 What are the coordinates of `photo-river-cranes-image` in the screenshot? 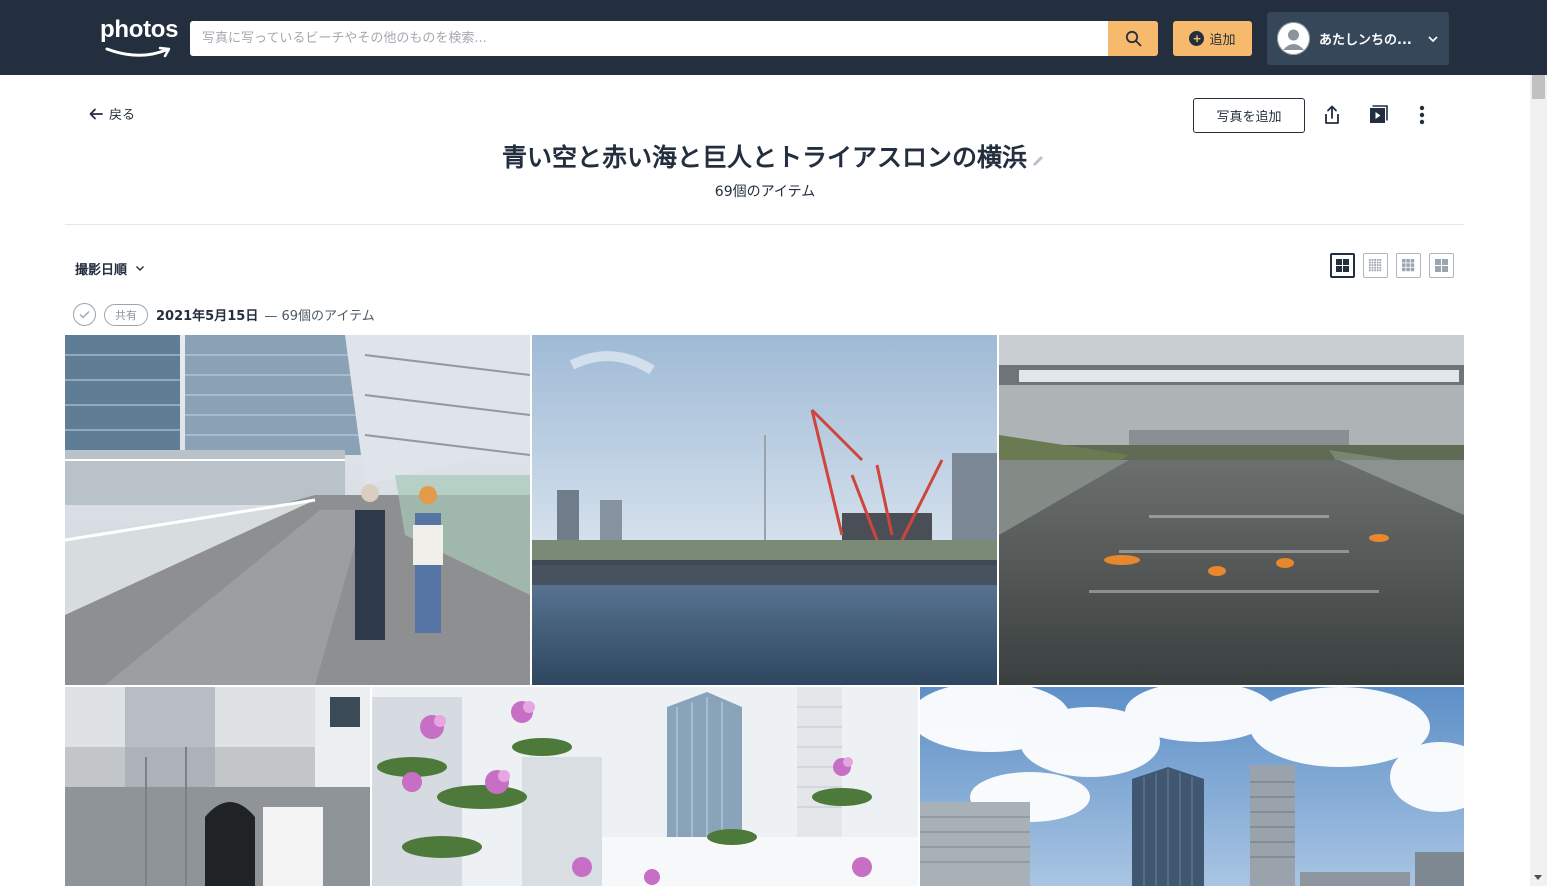 It's located at (764, 510).